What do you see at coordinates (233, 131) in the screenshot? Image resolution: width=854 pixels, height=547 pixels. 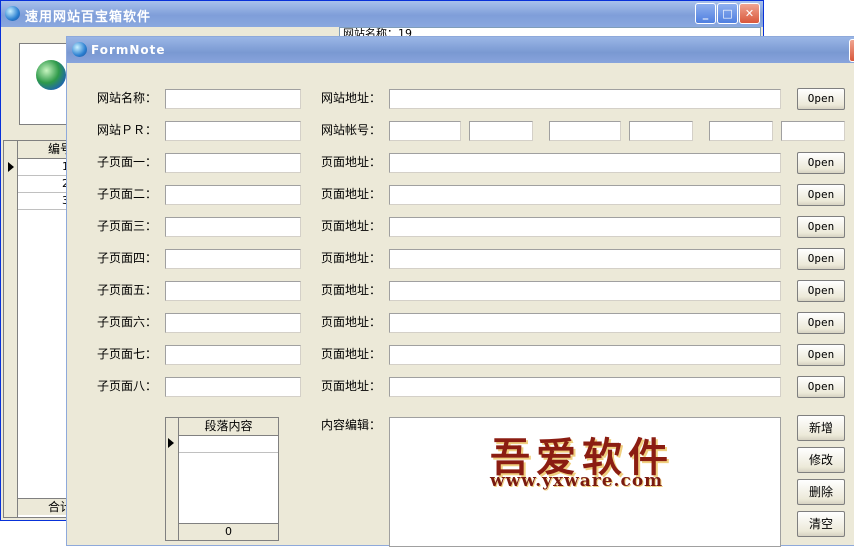 I see `site-pr-input` at bounding box center [233, 131].